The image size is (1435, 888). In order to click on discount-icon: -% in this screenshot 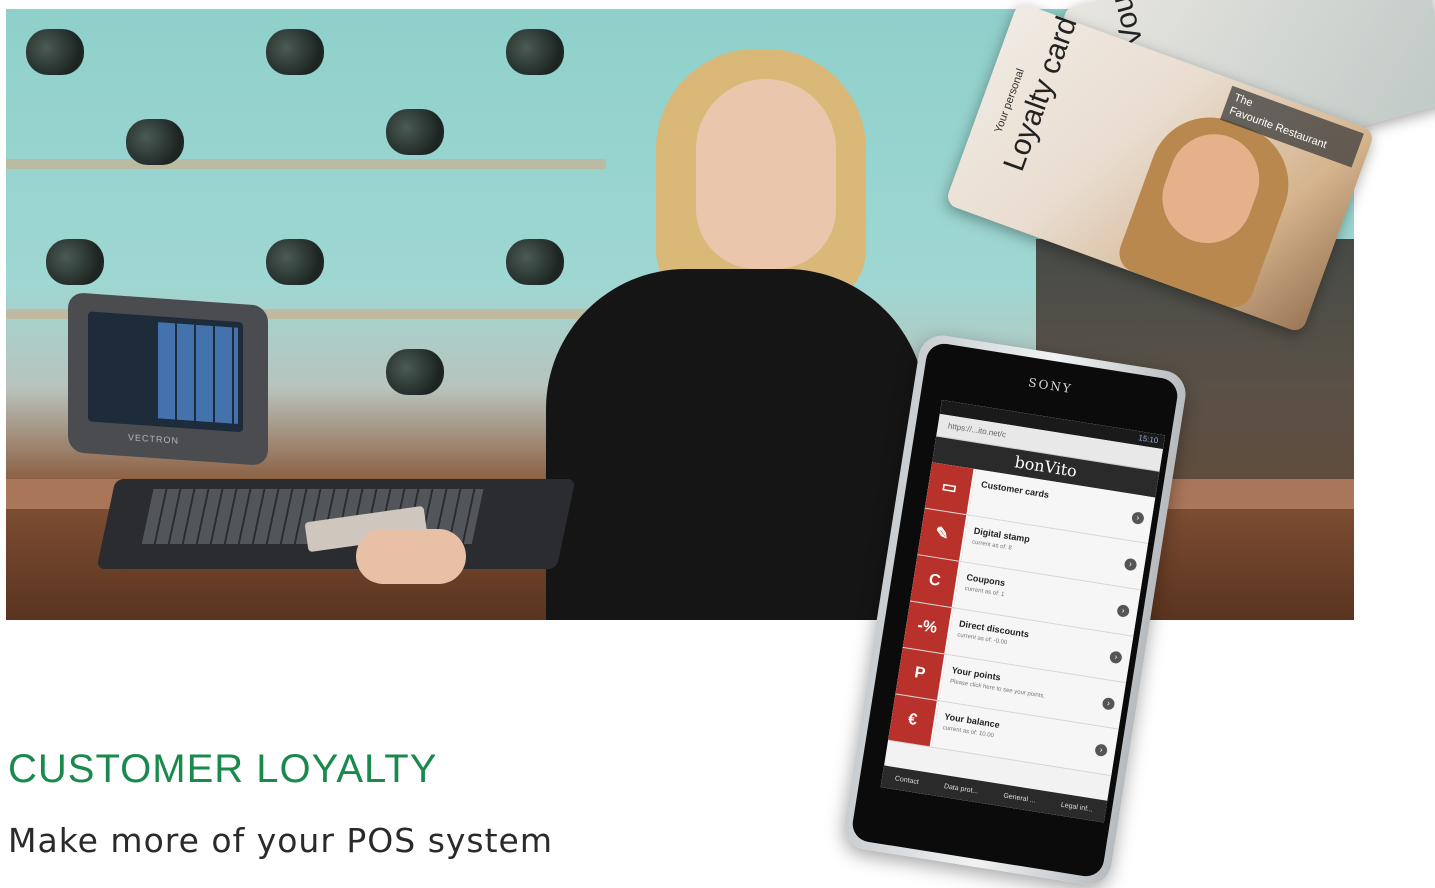, I will do `click(928, 627)`.